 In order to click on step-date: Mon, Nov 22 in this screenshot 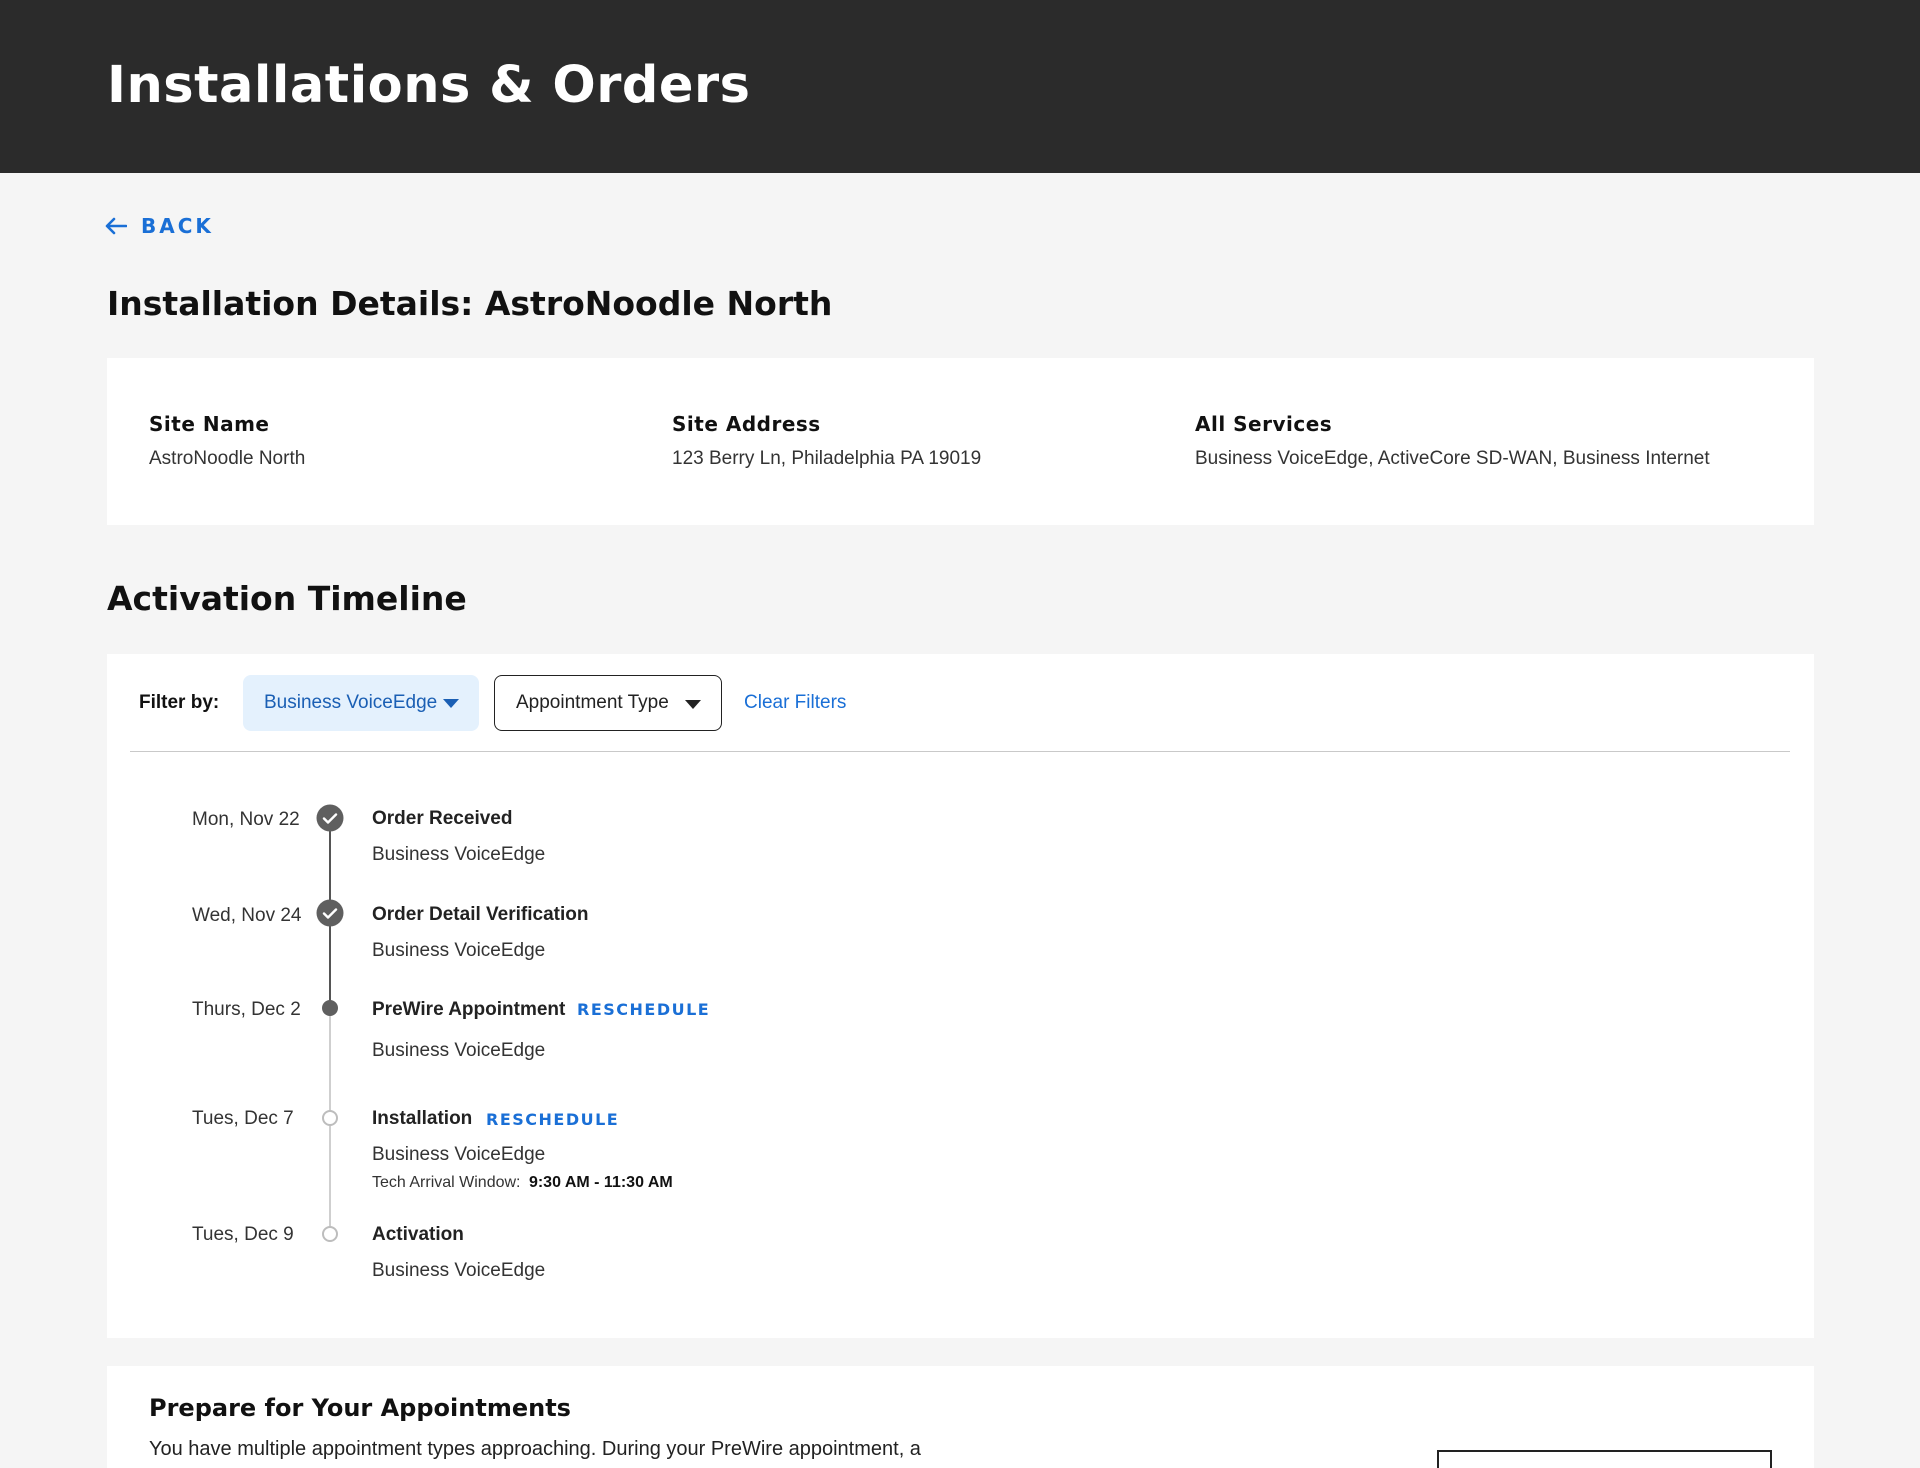, I will do `click(246, 819)`.